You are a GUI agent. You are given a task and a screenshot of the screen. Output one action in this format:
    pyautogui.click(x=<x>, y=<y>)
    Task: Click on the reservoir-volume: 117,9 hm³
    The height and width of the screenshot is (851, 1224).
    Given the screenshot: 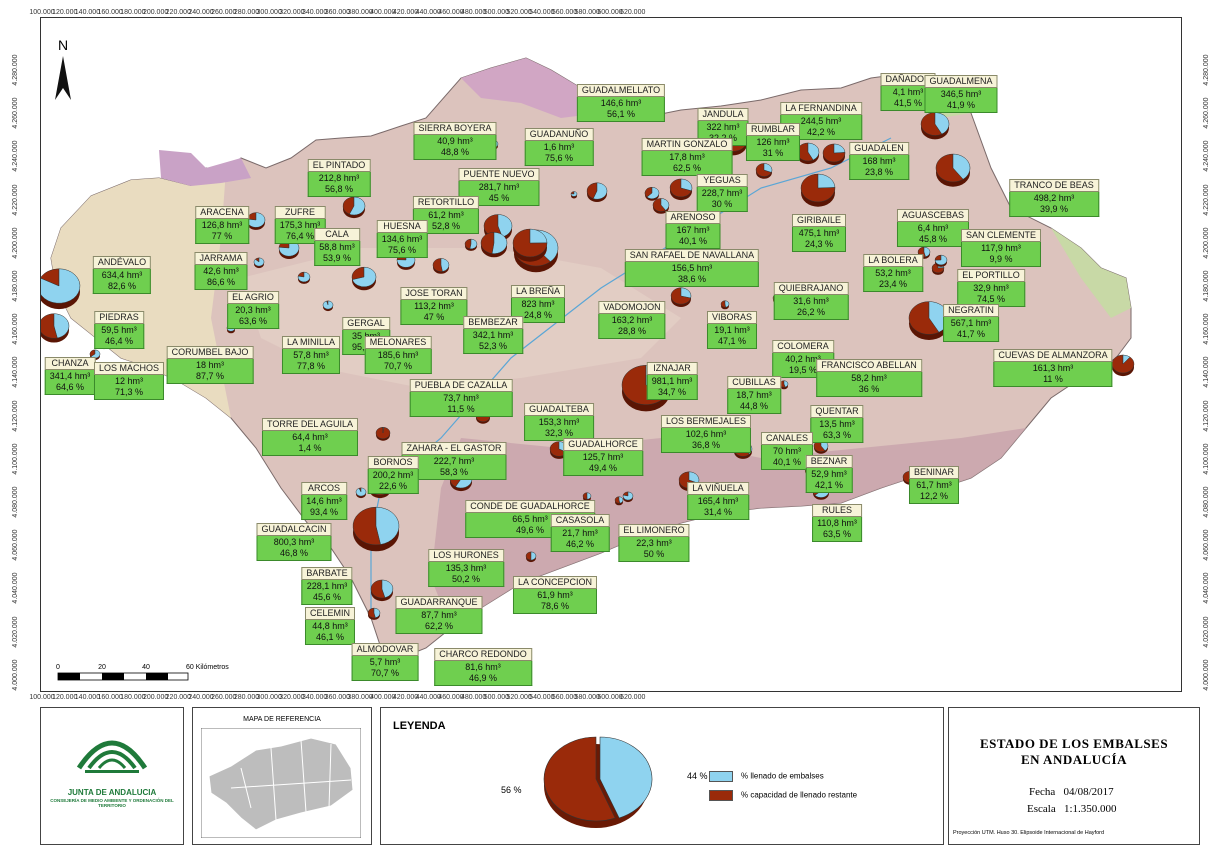 What is the action you would take?
    pyautogui.click(x=1001, y=248)
    